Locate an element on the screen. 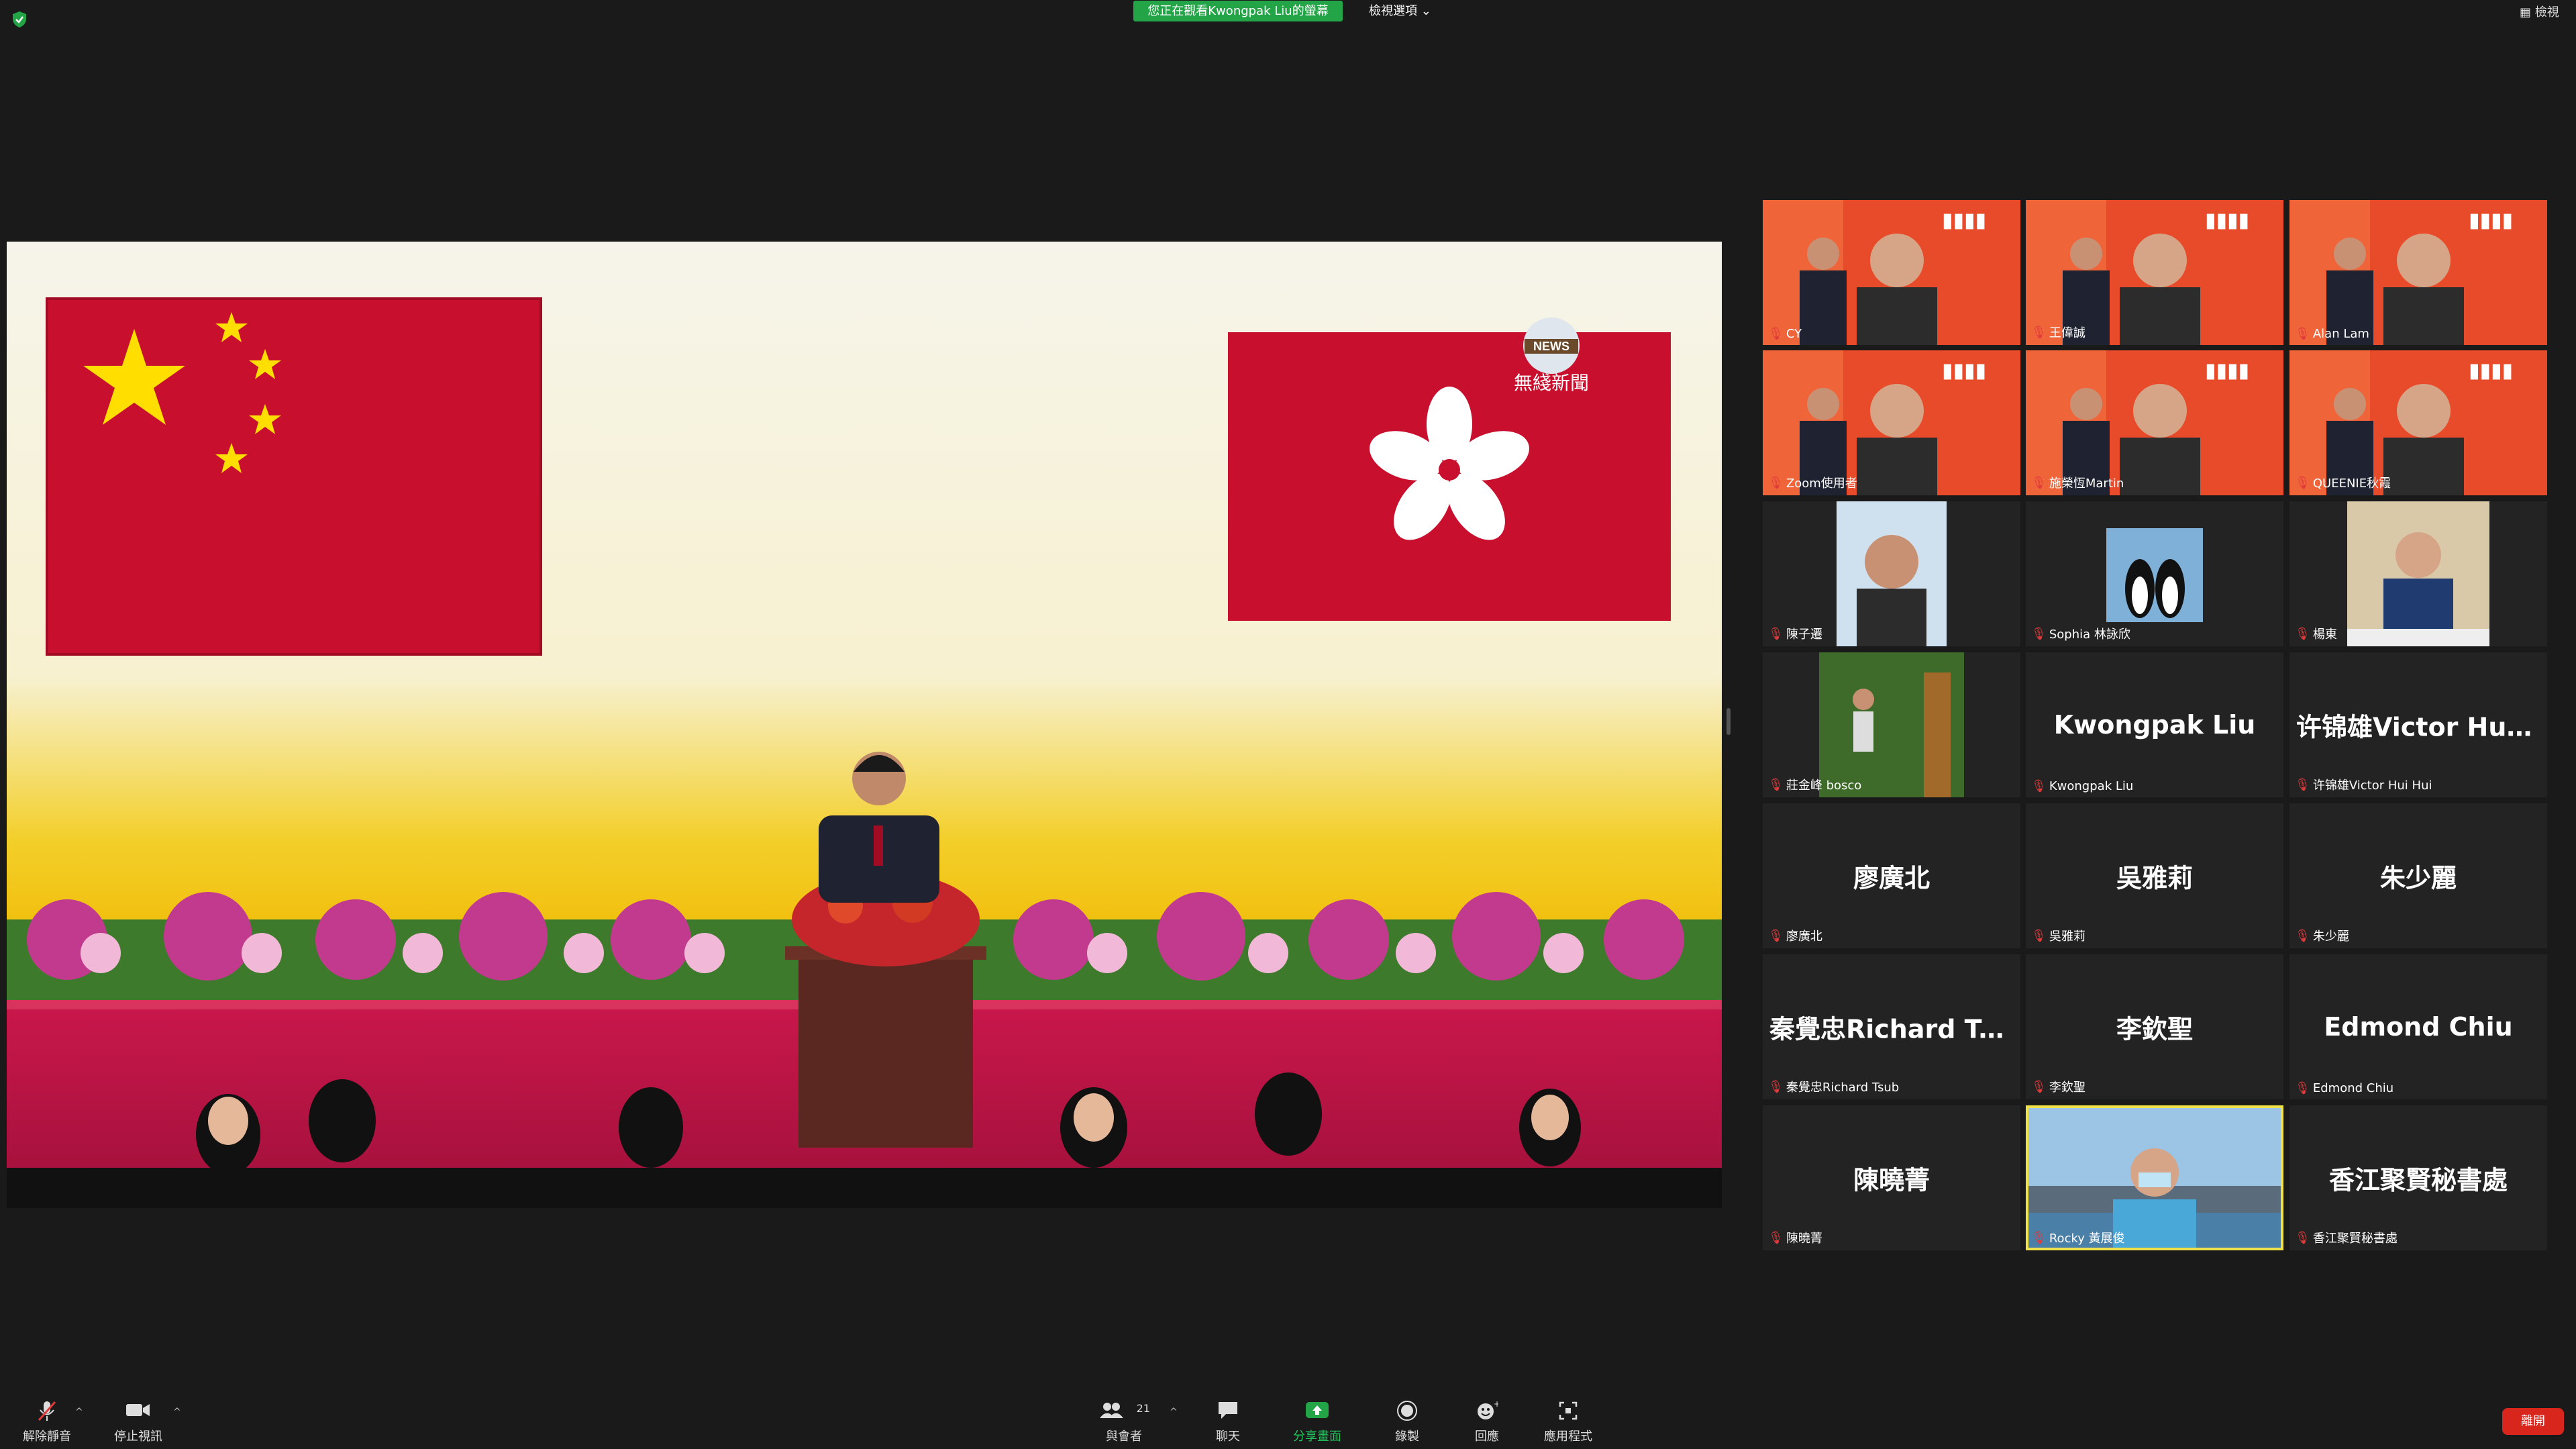 Image resolution: width=2576 pixels, height=1449 pixels. participant-display-name: 廖廣北 is located at coordinates (1891, 878).